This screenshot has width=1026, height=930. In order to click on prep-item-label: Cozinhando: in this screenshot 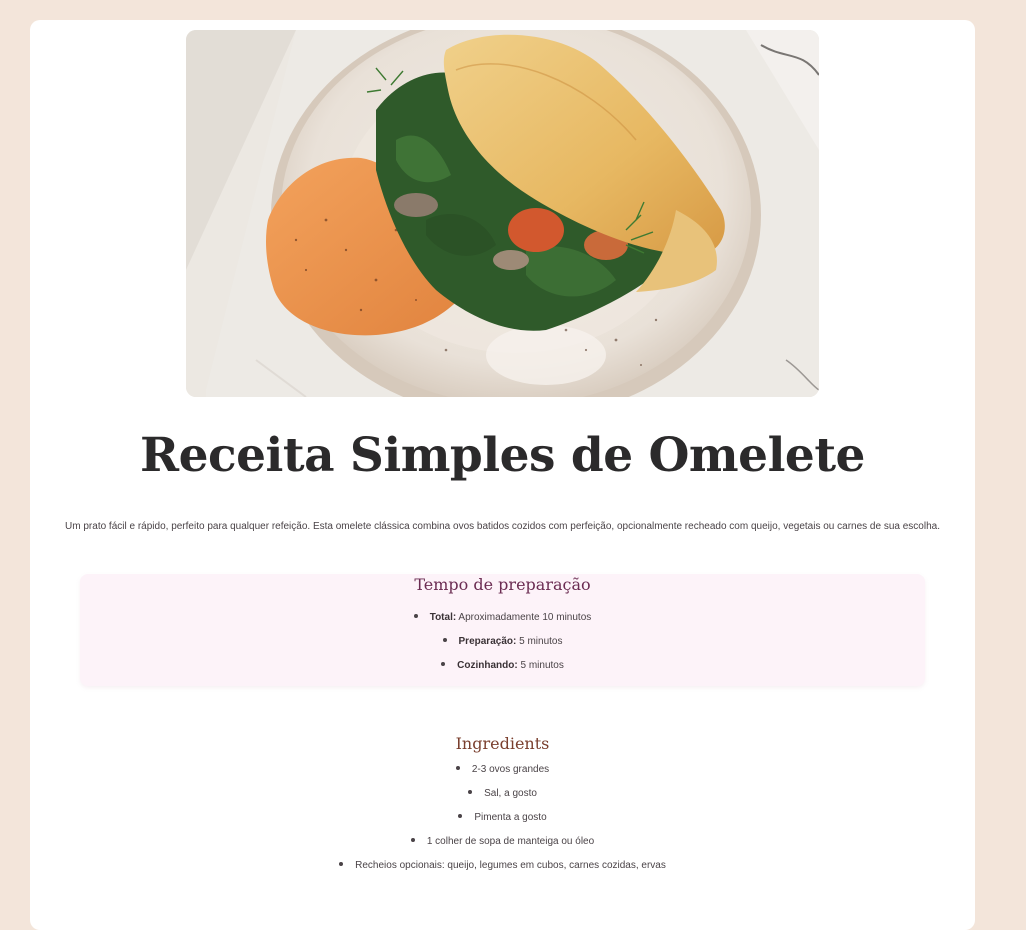, I will do `click(487, 665)`.